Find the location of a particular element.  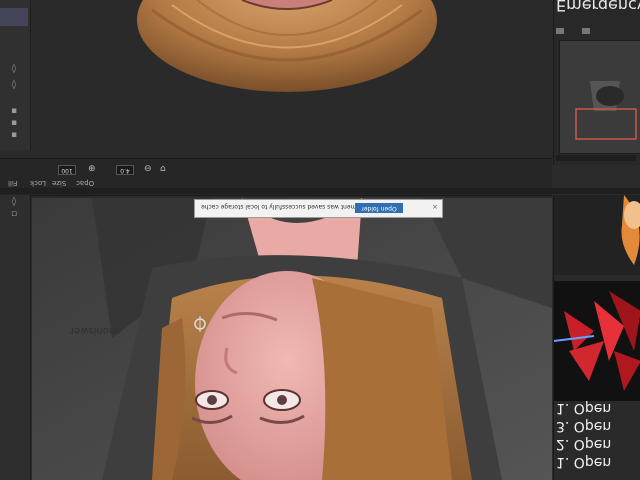

dialog-open-button: Open folder is located at coordinates (379, 208).